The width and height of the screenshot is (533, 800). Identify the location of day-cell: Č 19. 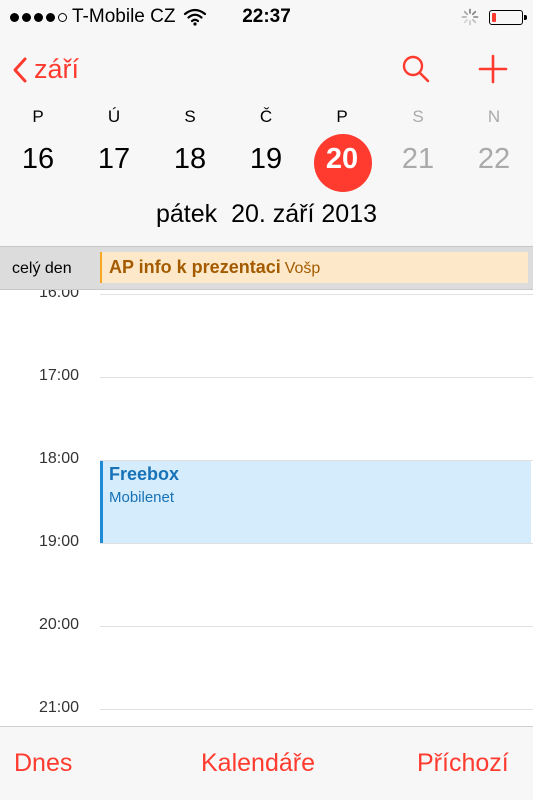
(266, 143).